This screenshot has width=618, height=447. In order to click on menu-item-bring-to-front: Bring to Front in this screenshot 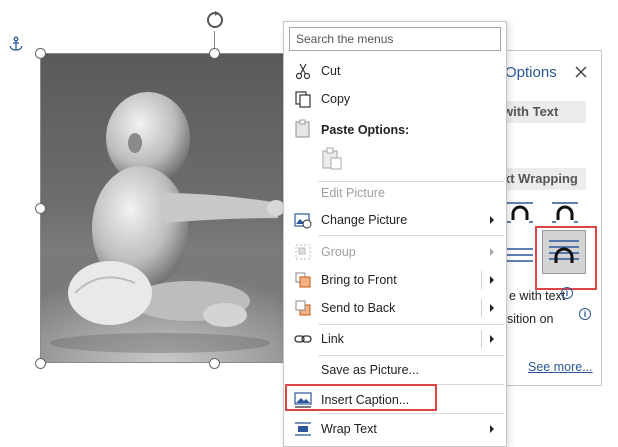, I will do `click(395, 280)`.